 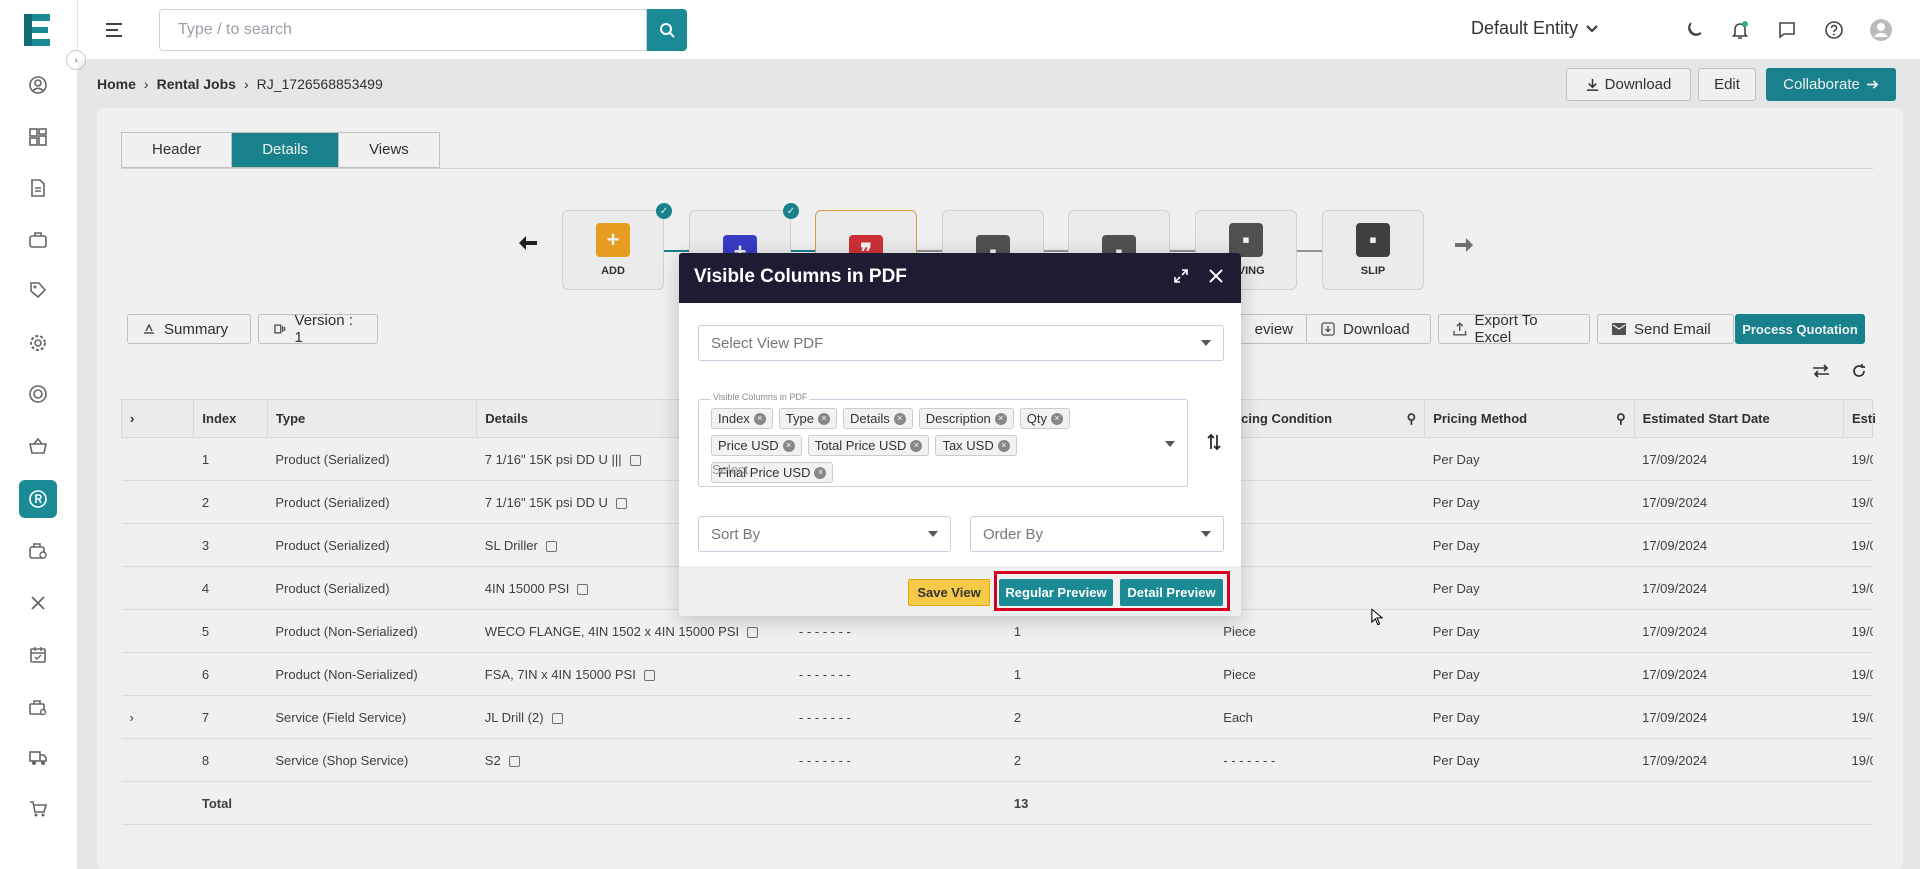 What do you see at coordinates (824, 534) in the screenshot?
I see `sort-by-dropdown: Sort By` at bounding box center [824, 534].